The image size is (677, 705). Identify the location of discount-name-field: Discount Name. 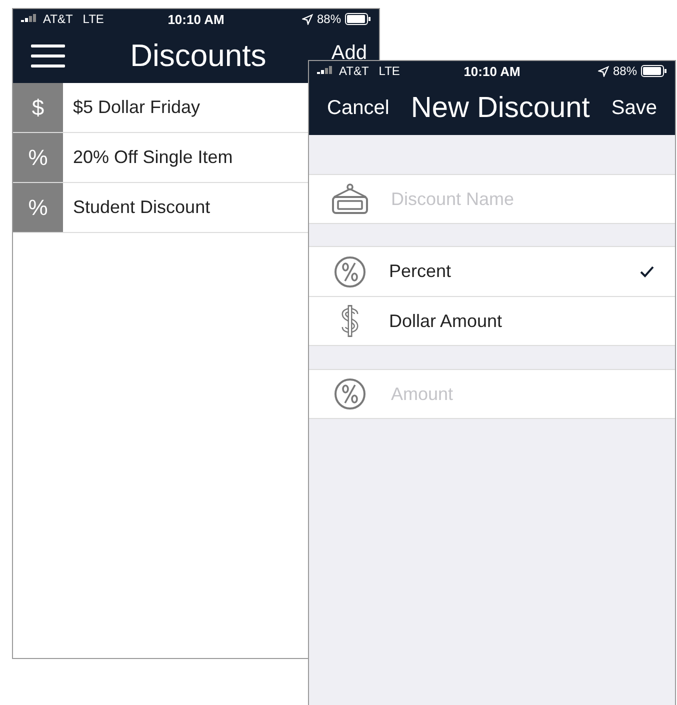
(492, 199).